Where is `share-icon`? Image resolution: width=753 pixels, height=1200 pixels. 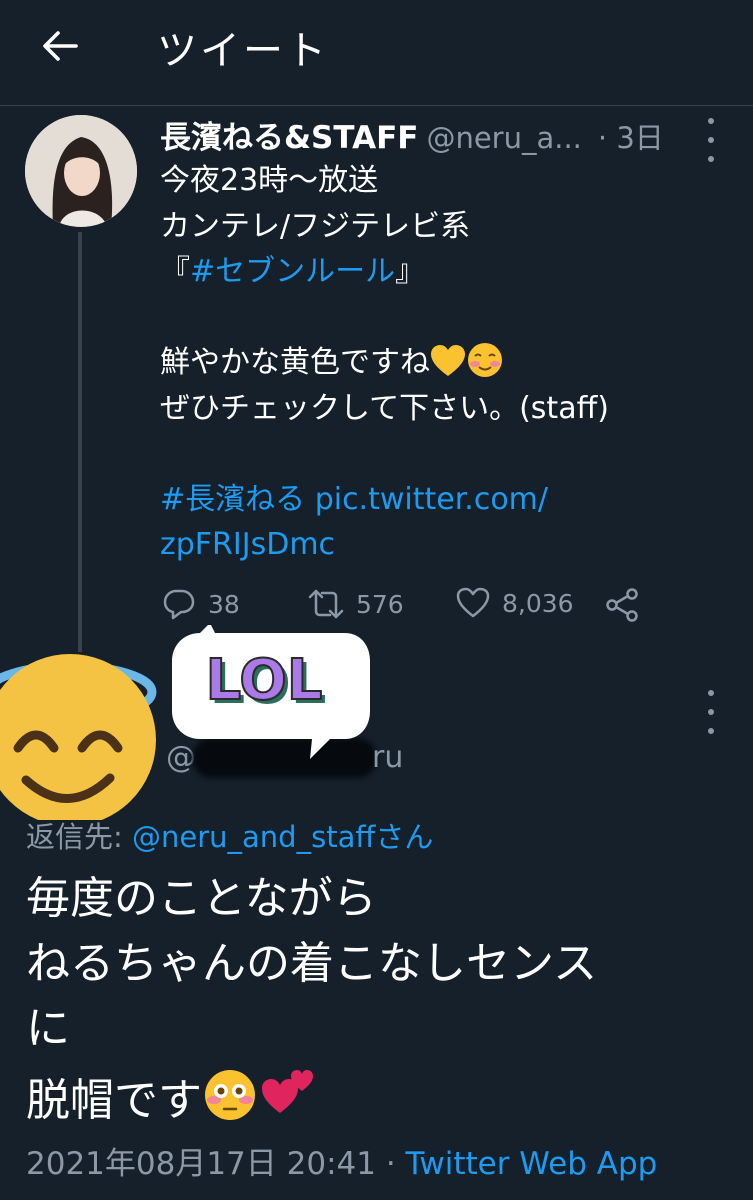
share-icon is located at coordinates (622, 605).